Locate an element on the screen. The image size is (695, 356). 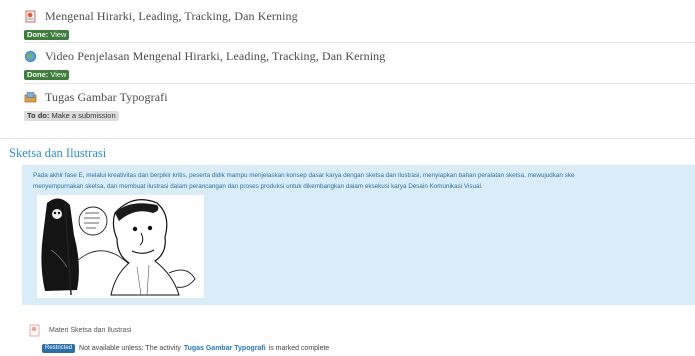
restricted-badge: Restricted is located at coordinates (59, 348).